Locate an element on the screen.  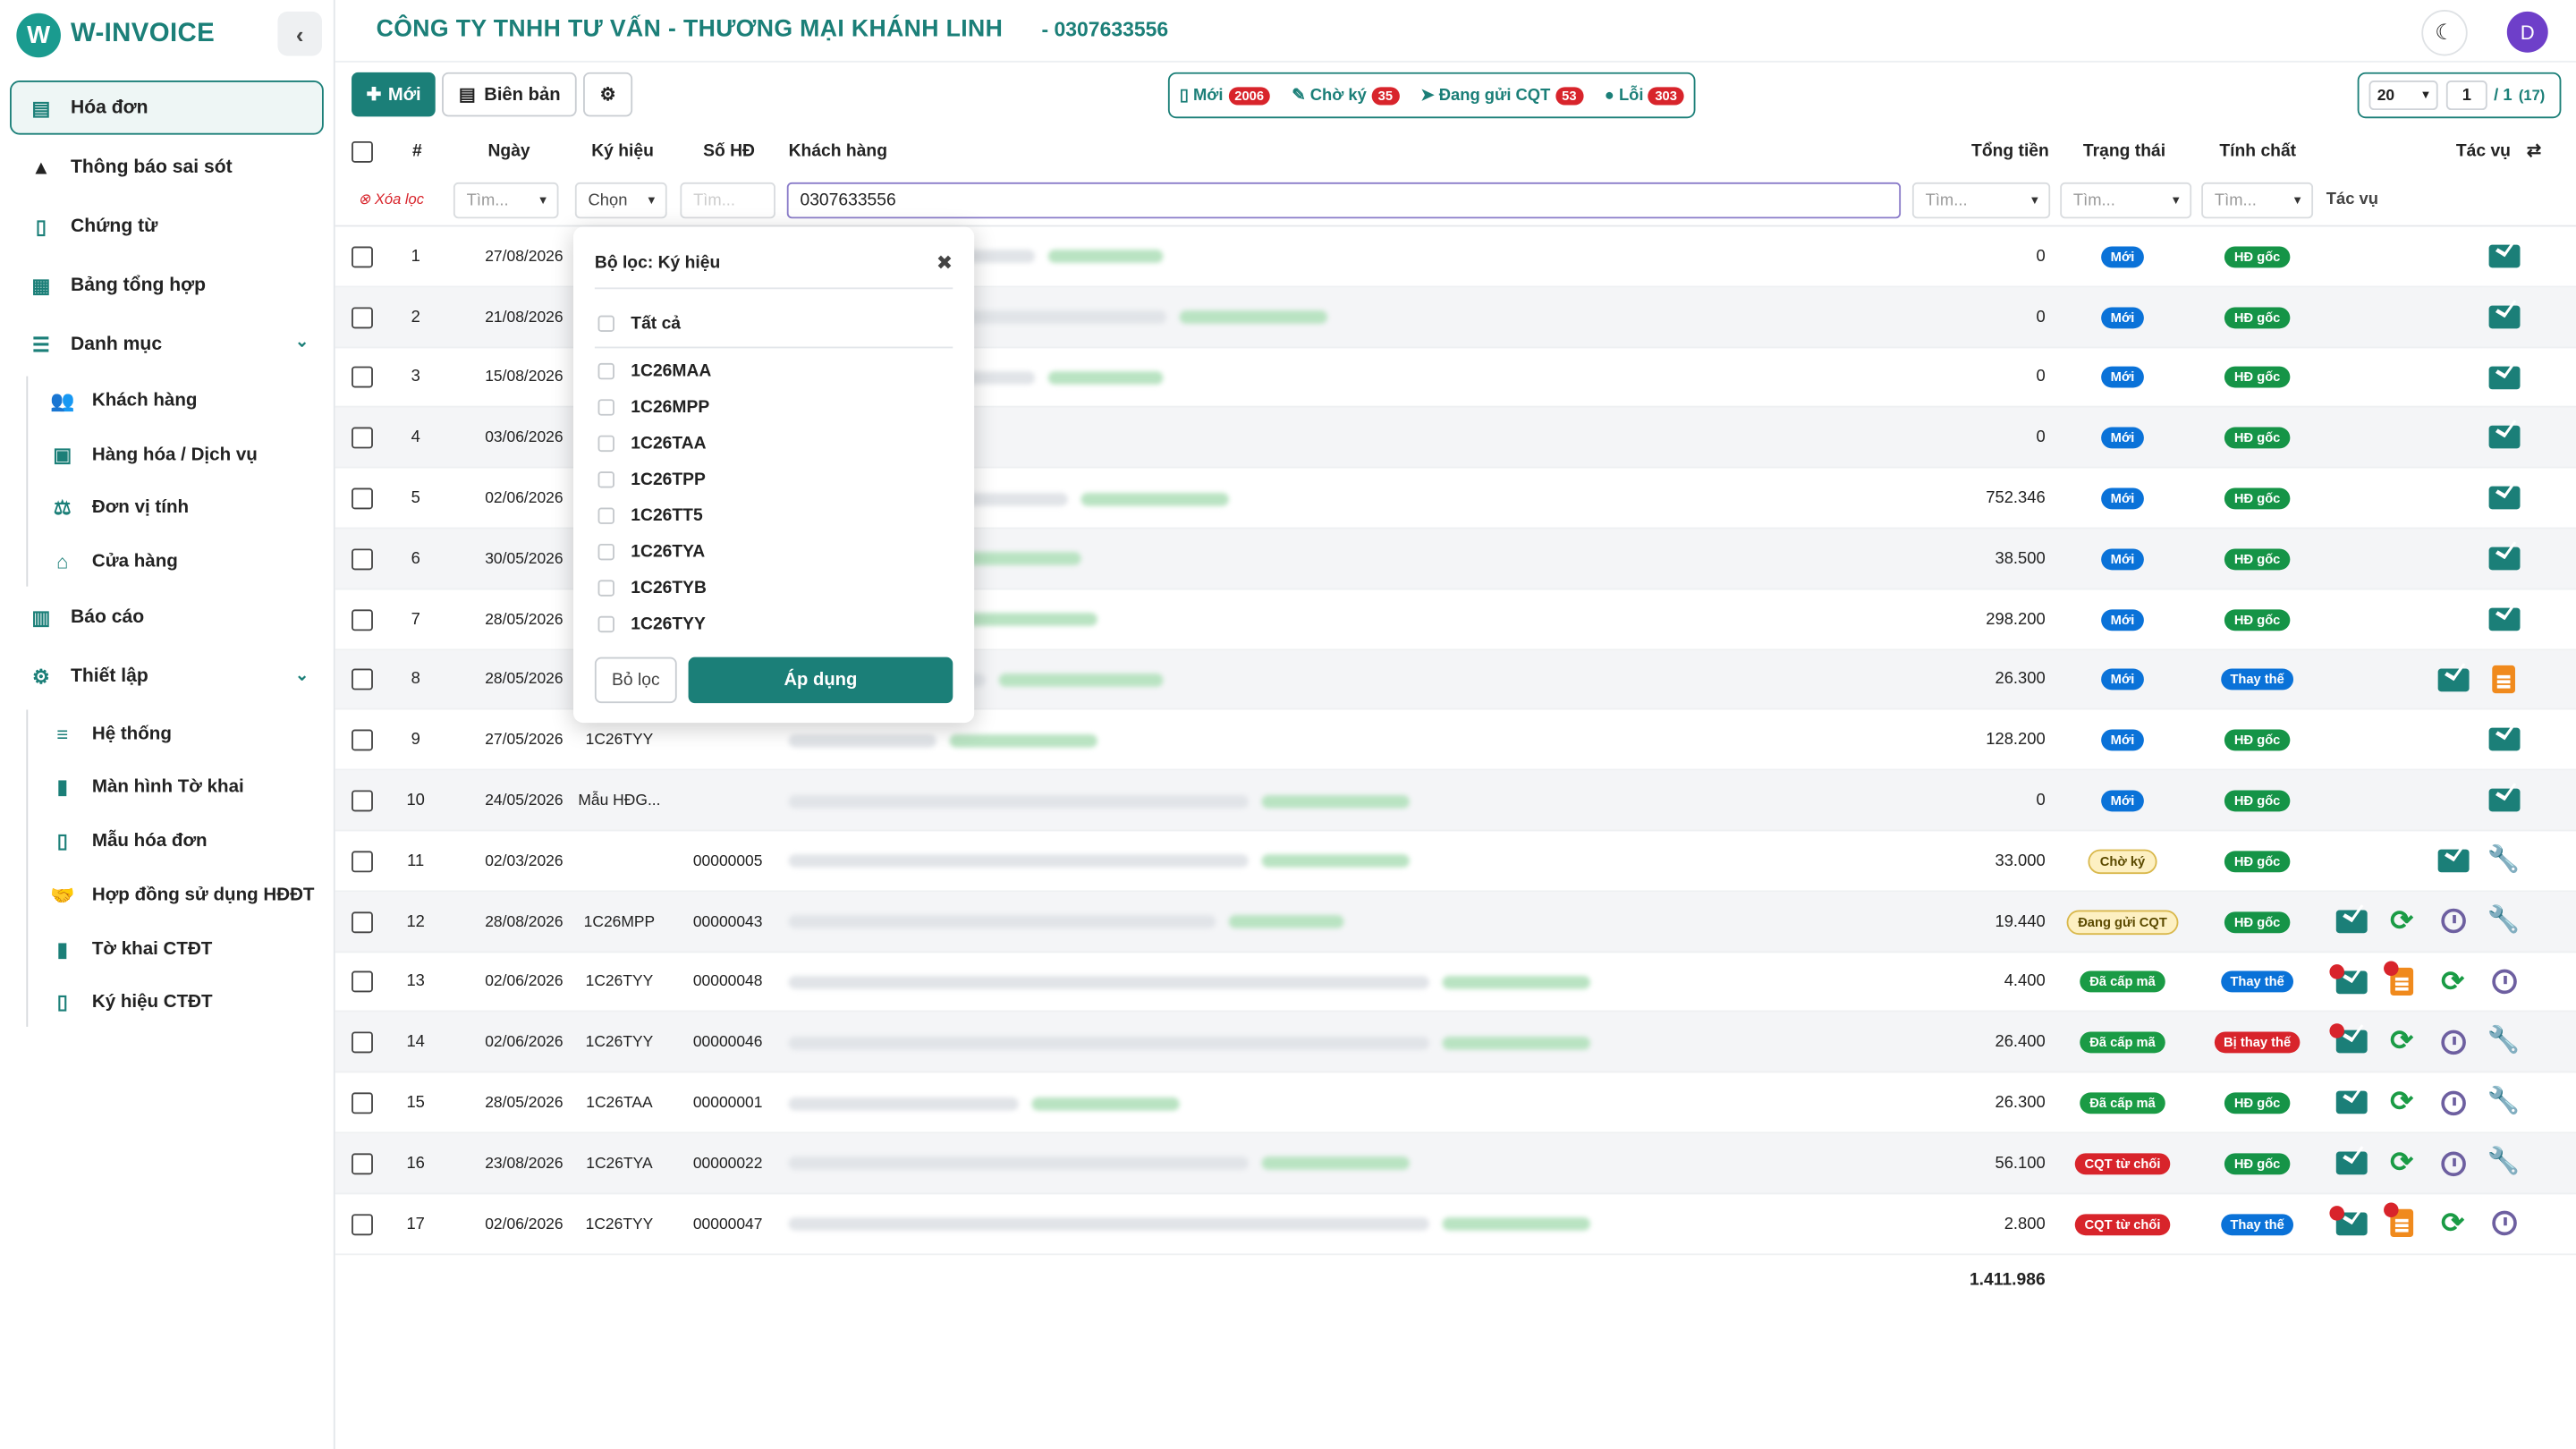
status-new-button: ▯ Mới 2006 is located at coordinates (1225, 95).